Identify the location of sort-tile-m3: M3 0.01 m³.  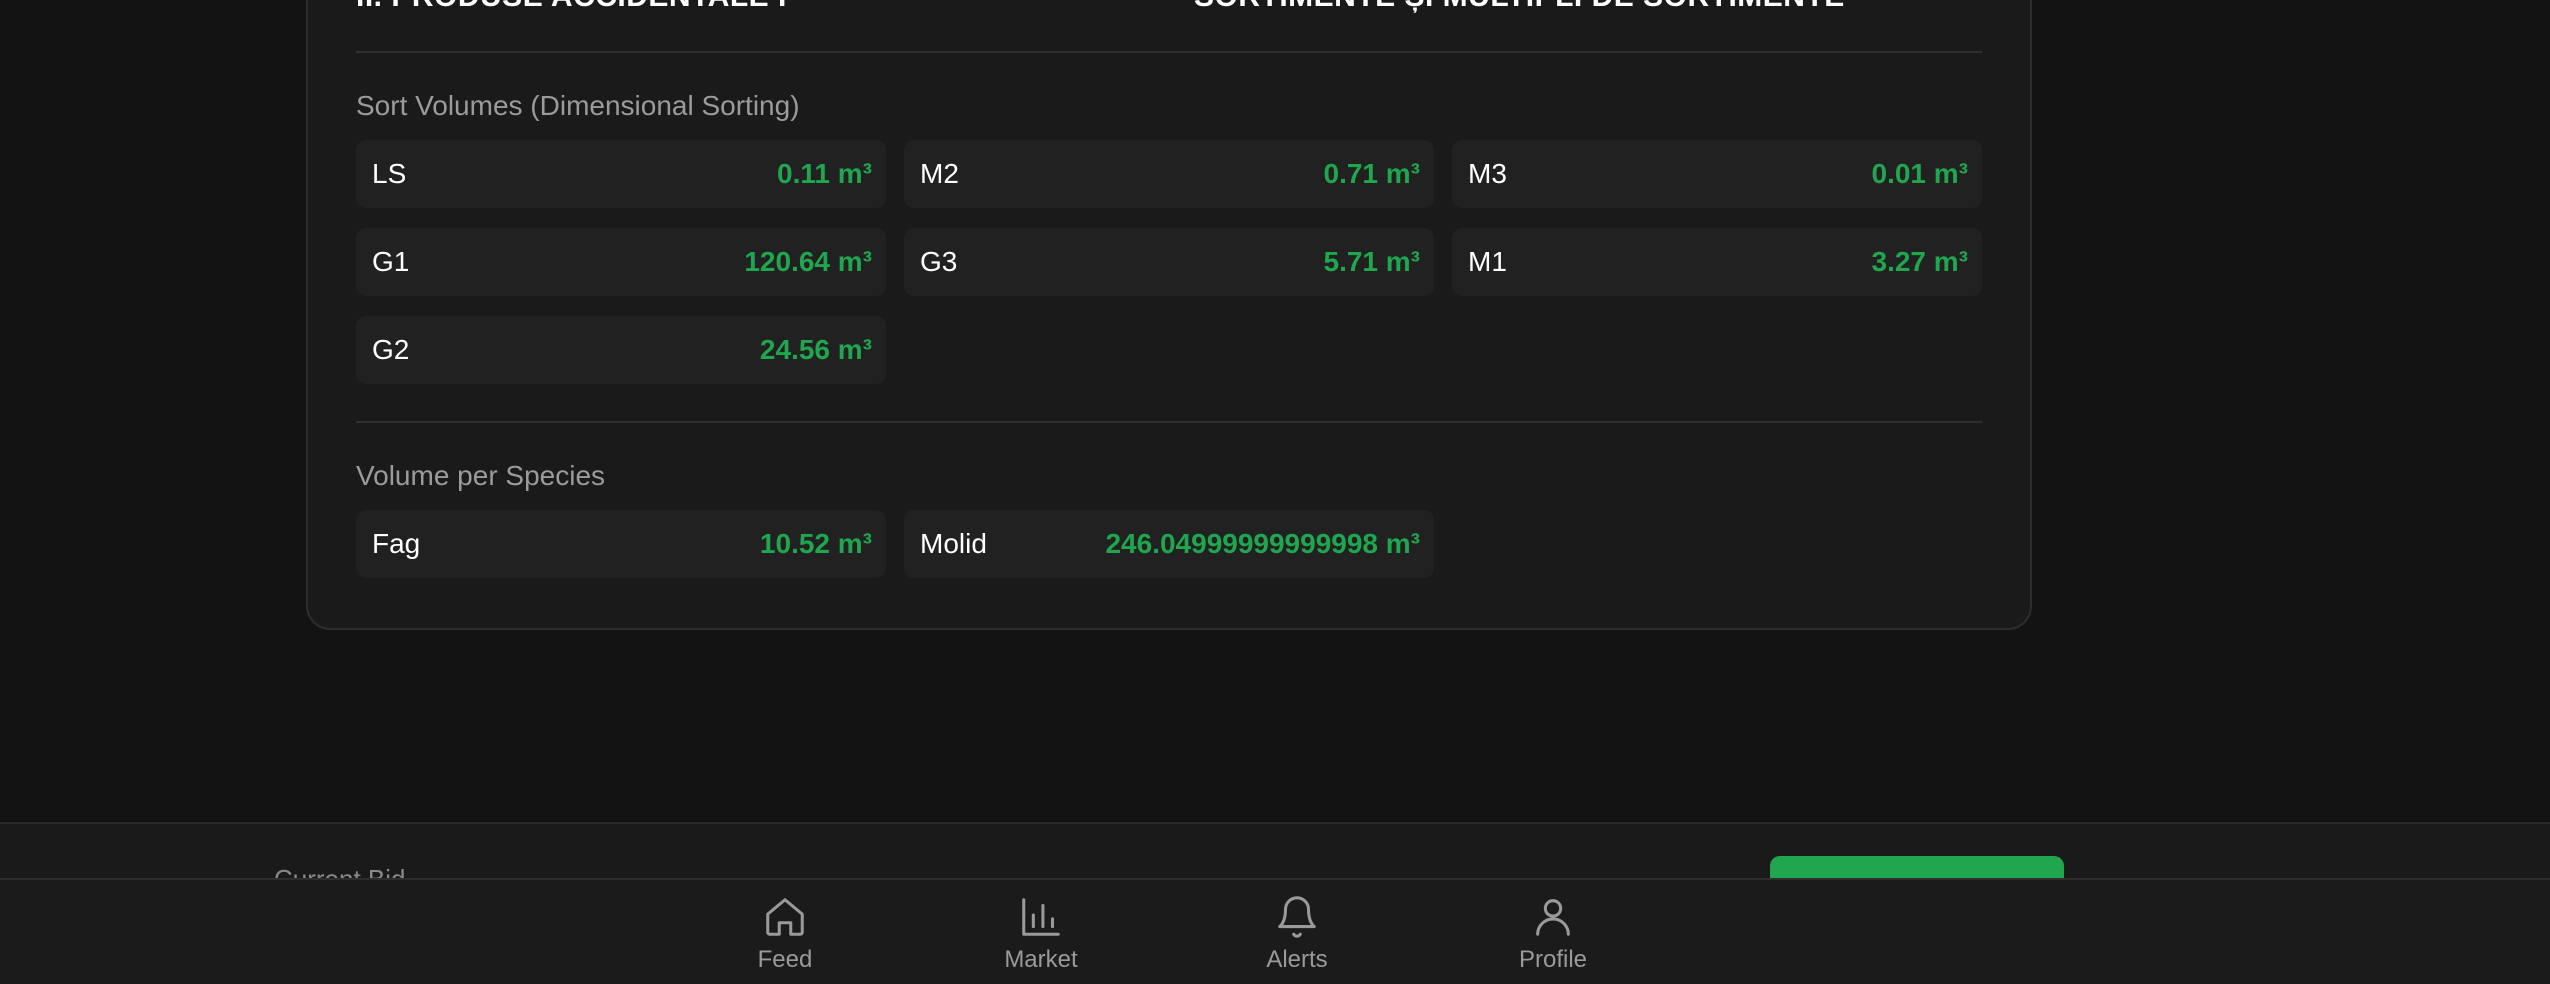
(1717, 174).